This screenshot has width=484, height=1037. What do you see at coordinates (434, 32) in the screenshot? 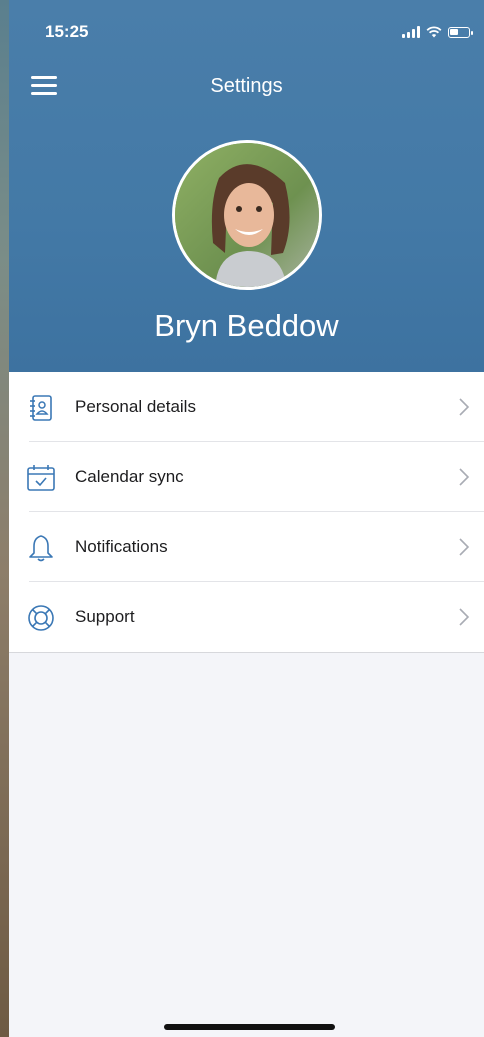
I see `wifi-icon` at bounding box center [434, 32].